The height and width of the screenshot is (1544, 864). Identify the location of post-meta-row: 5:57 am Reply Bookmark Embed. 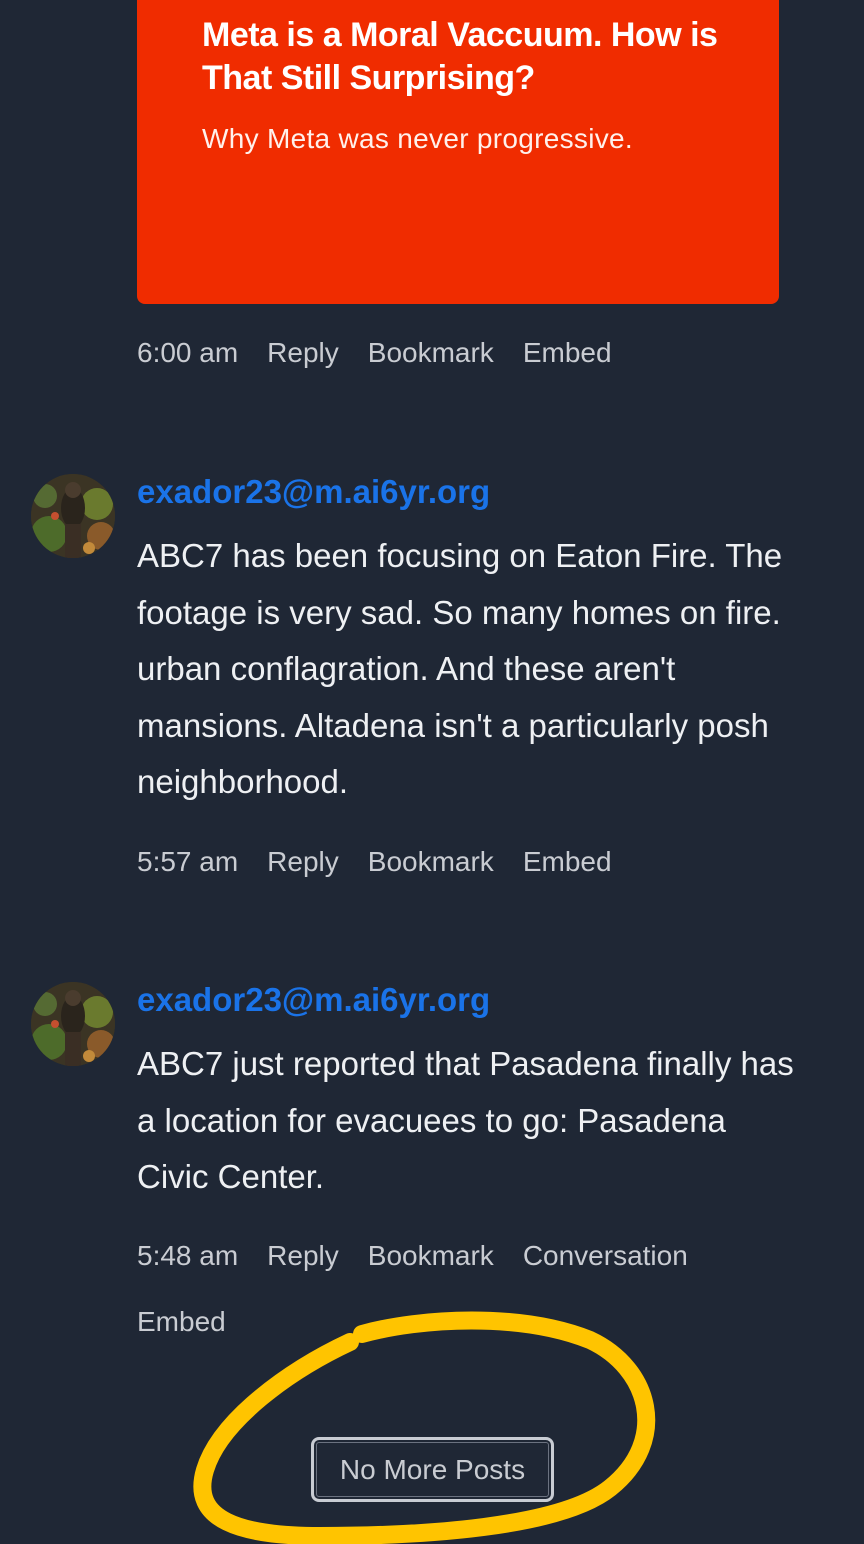
(374, 862).